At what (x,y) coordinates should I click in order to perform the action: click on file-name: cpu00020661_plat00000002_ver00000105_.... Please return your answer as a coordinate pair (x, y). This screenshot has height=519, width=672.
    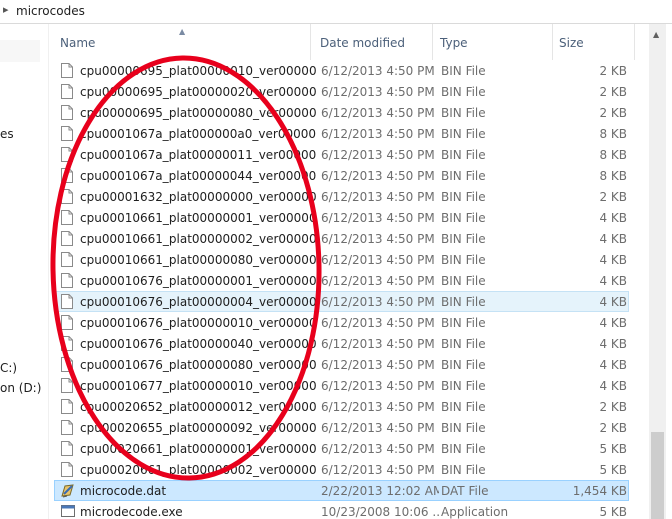
    Looking at the image, I should click on (198, 470).